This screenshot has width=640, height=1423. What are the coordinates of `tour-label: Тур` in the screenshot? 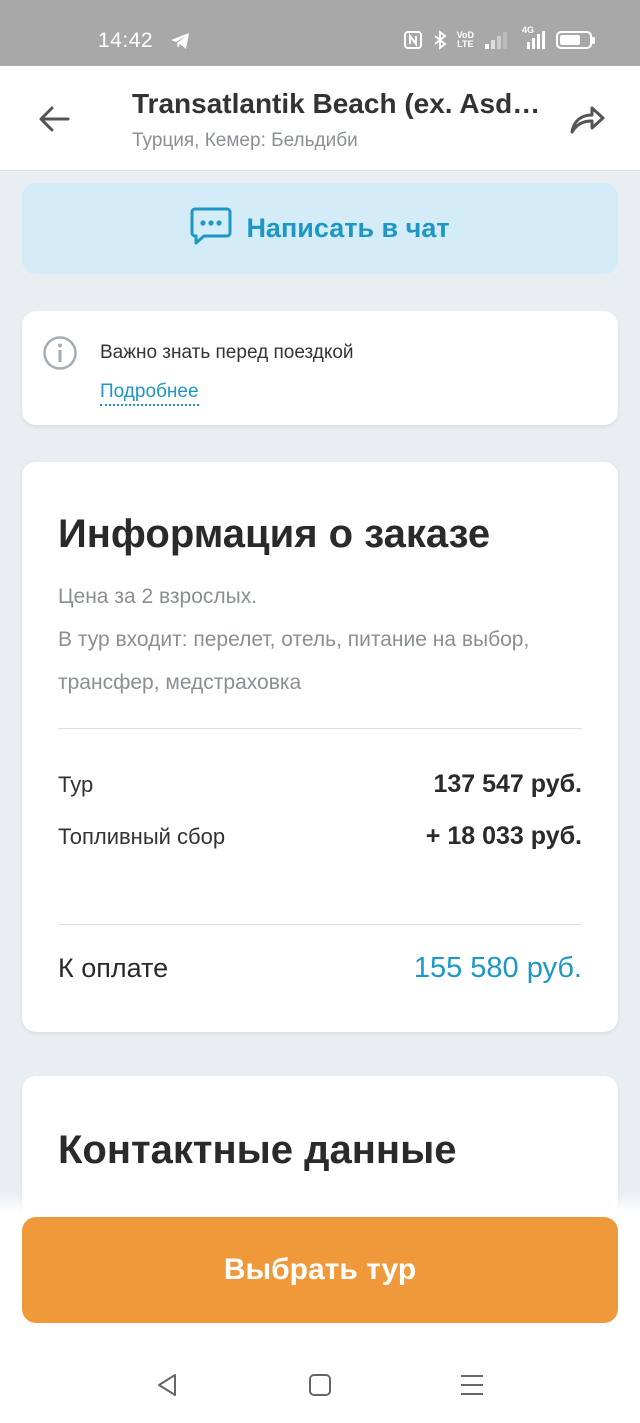 It's located at (76, 784).